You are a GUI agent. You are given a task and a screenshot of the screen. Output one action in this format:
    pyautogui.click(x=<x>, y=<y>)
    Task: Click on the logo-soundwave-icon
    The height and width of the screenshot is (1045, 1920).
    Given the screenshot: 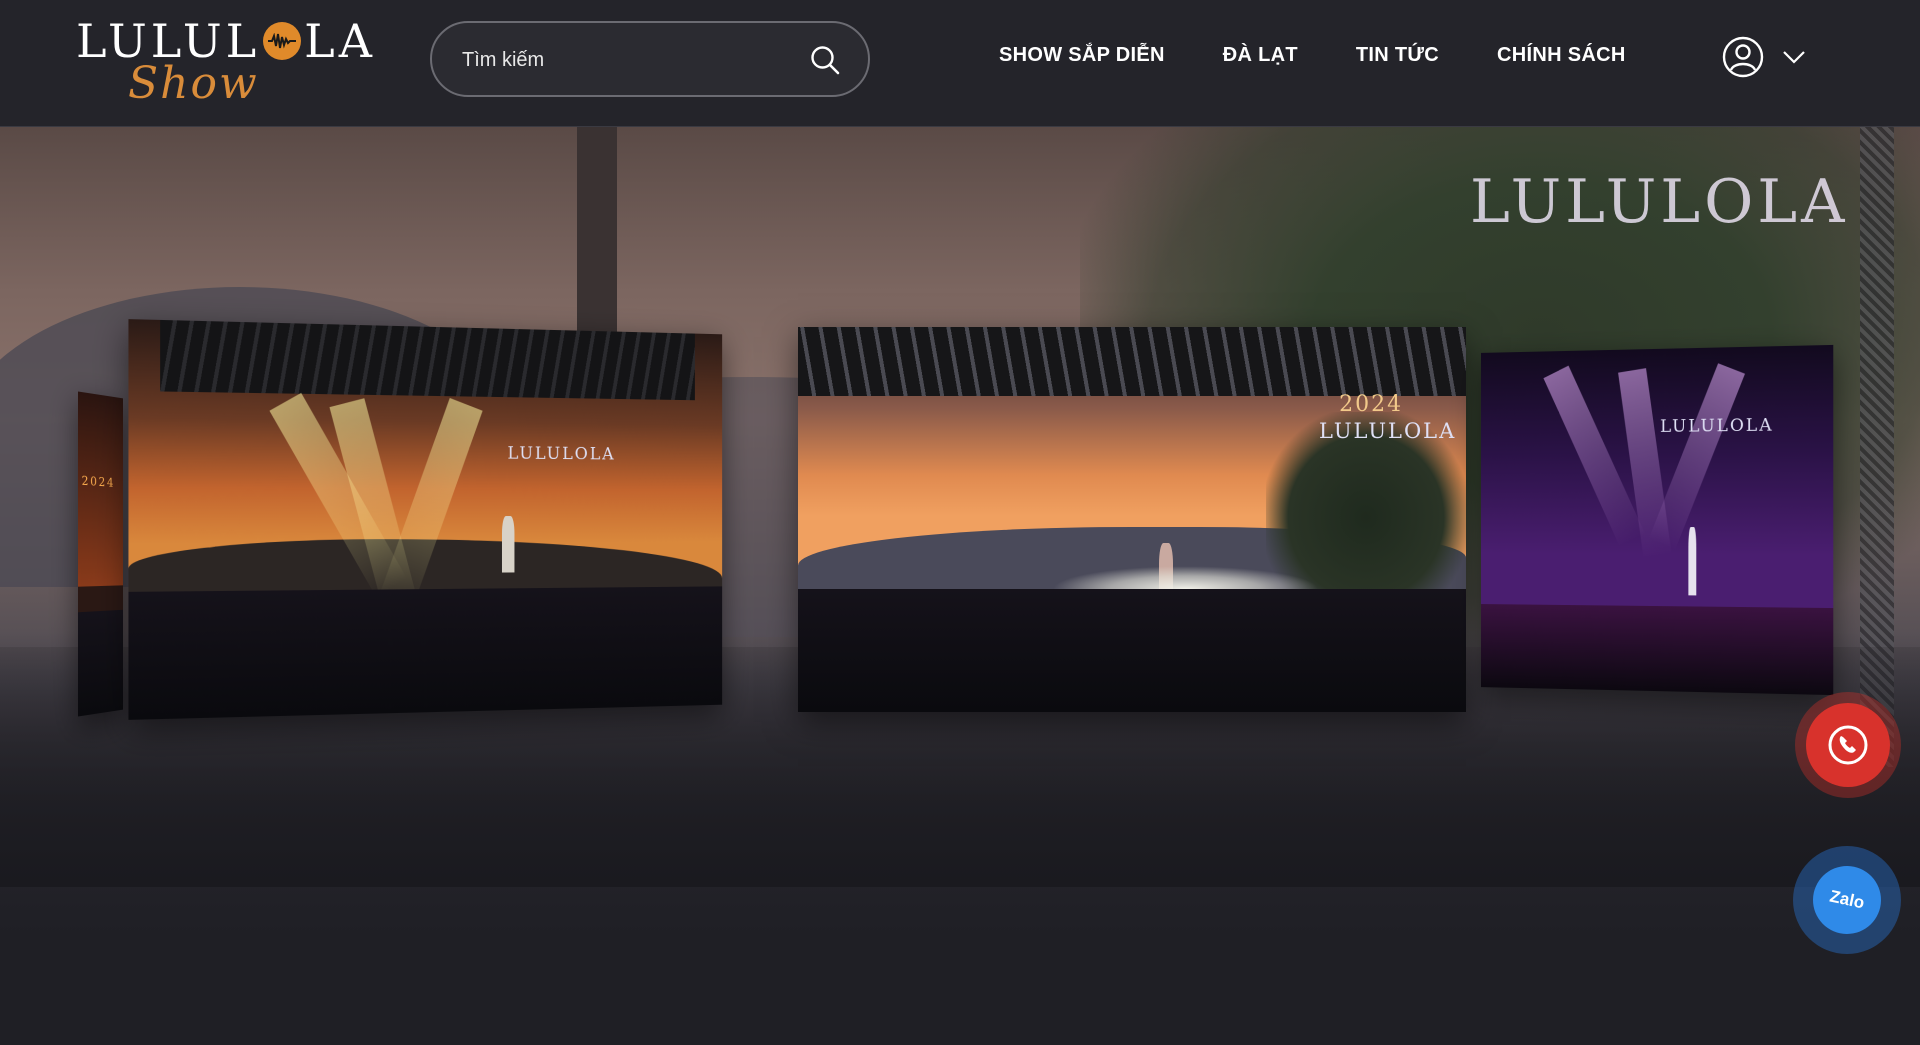 What is the action you would take?
    pyautogui.click(x=282, y=41)
    